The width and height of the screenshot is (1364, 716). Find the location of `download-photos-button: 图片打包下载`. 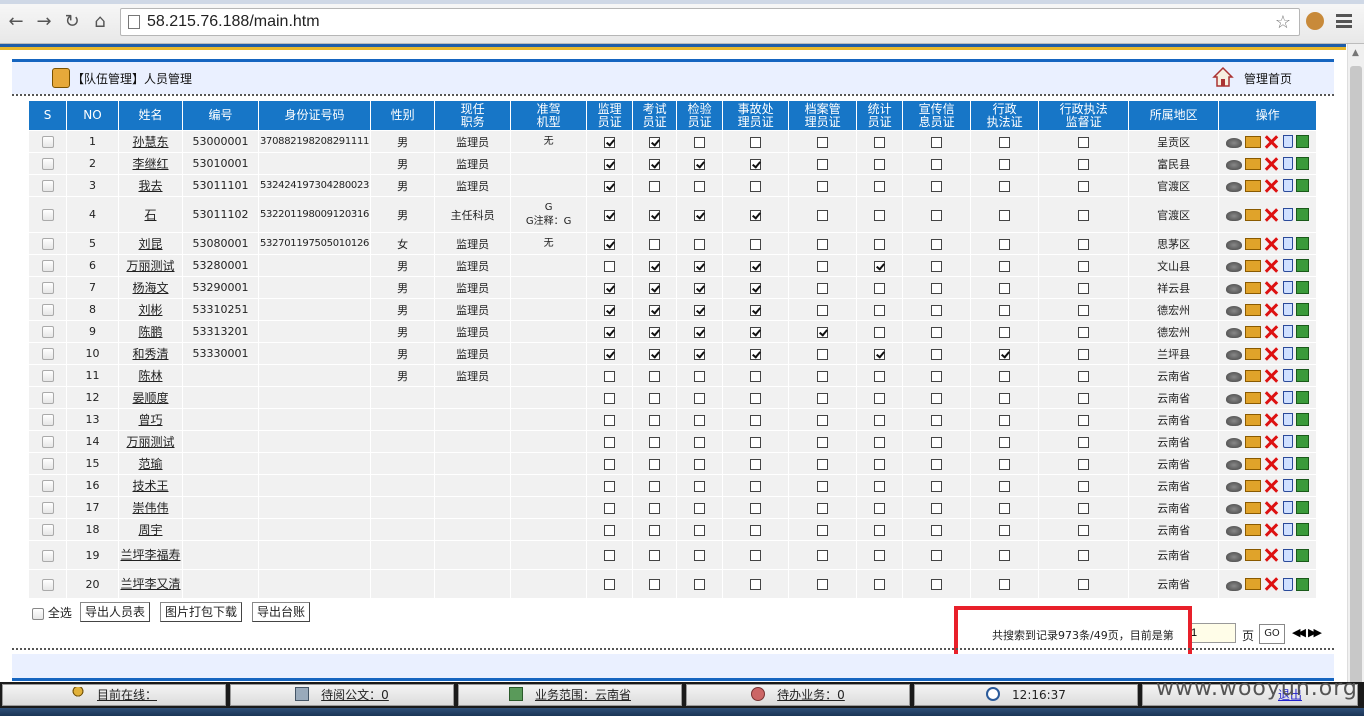

download-photos-button: 图片打包下载 is located at coordinates (201, 612).